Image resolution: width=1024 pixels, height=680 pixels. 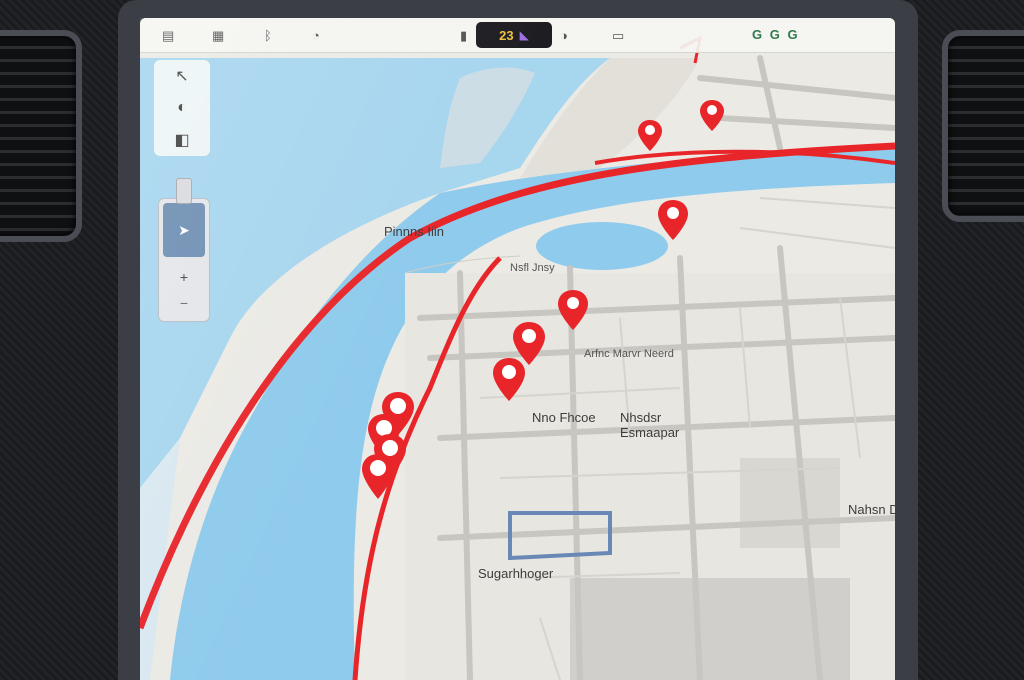 I want to click on temperature-value: 23, so click(x=506, y=35).